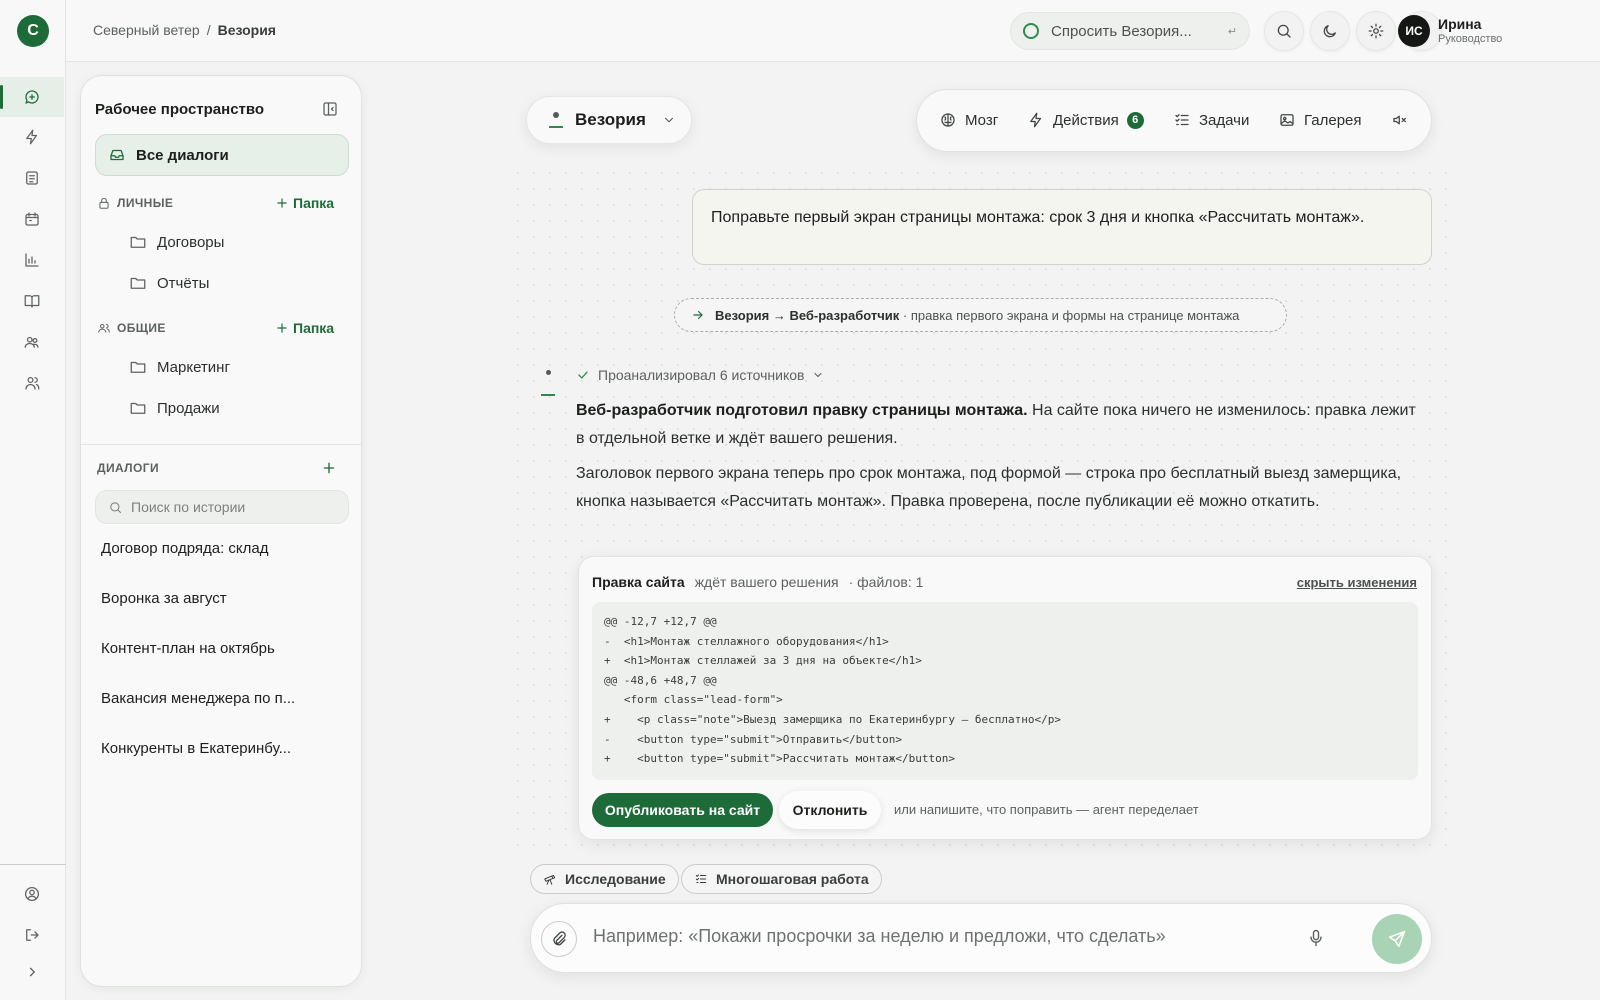 The image size is (1600, 1000). I want to click on history-search, so click(222, 507).